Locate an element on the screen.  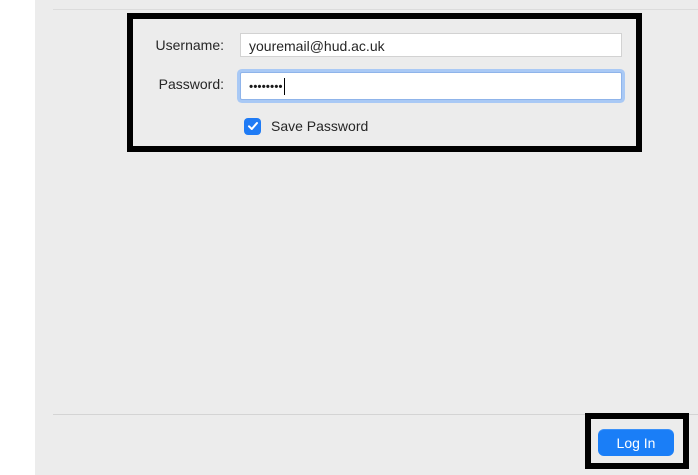
save-password-label: Save Password is located at coordinates (320, 126).